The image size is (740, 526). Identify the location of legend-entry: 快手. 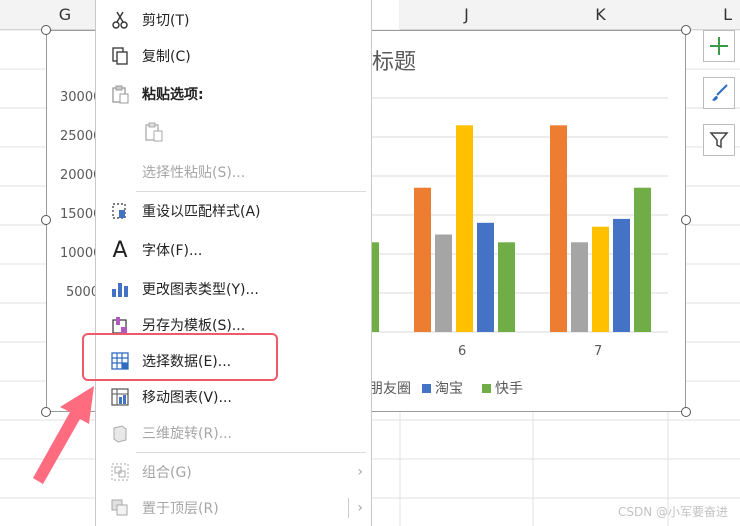
(502, 388).